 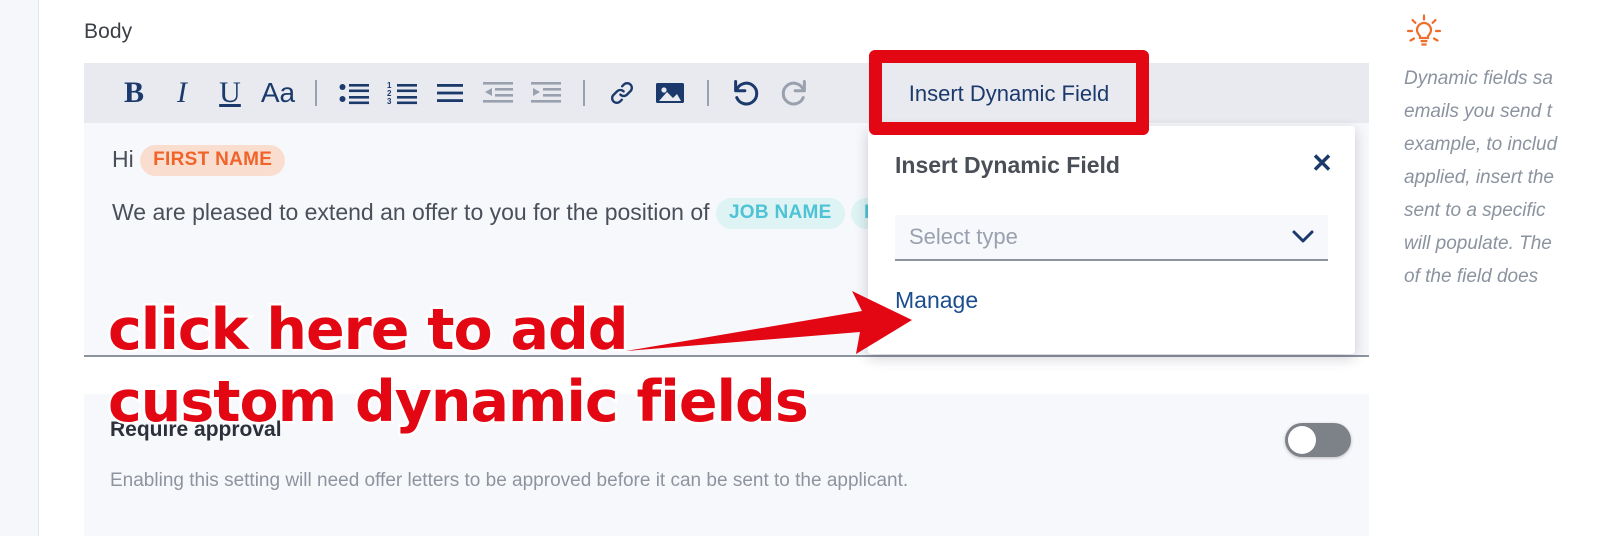 What do you see at coordinates (936, 300) in the screenshot?
I see `manage-link: Manage` at bounding box center [936, 300].